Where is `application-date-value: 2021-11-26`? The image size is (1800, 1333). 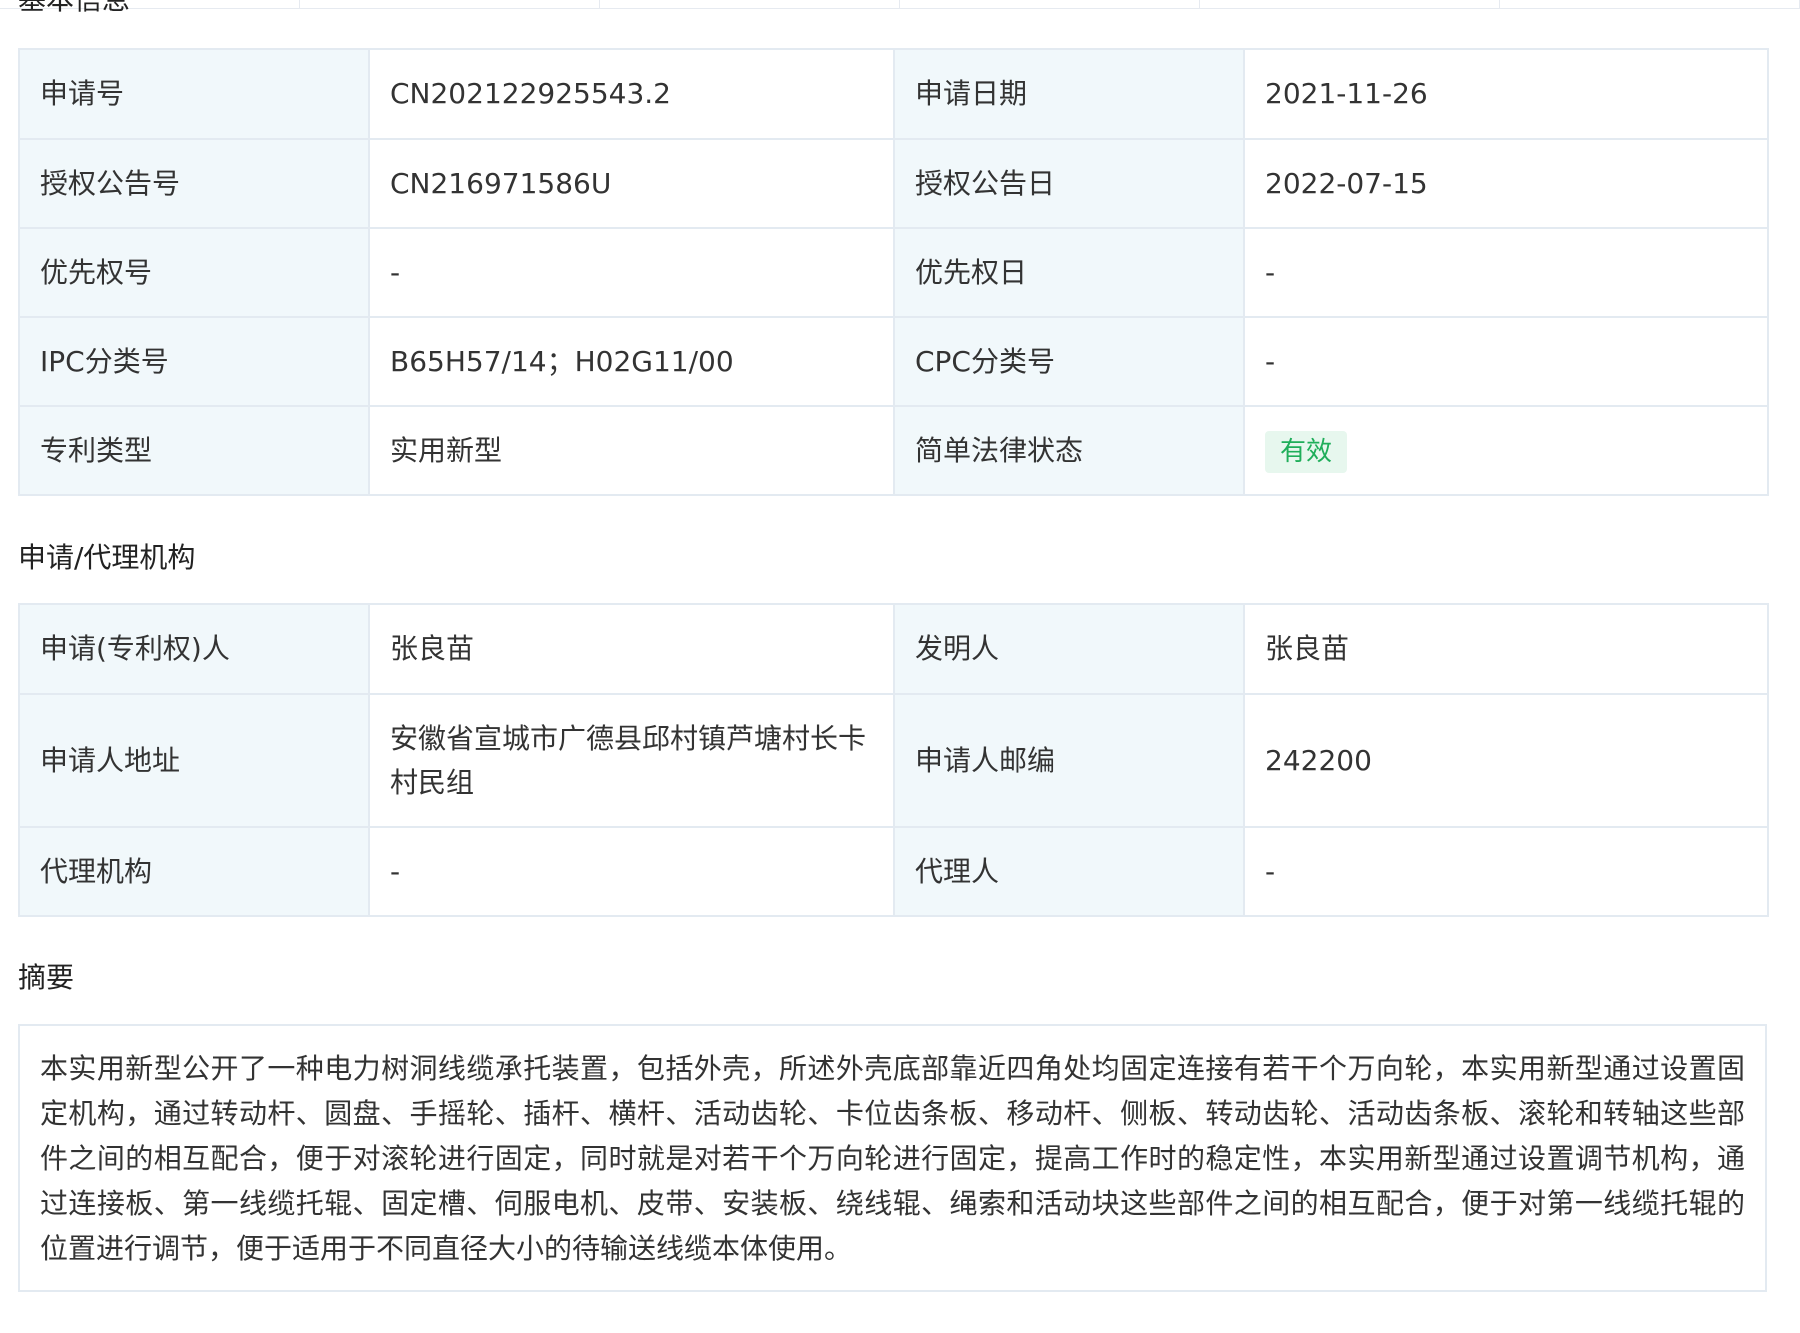 application-date-value: 2021-11-26 is located at coordinates (1506, 94).